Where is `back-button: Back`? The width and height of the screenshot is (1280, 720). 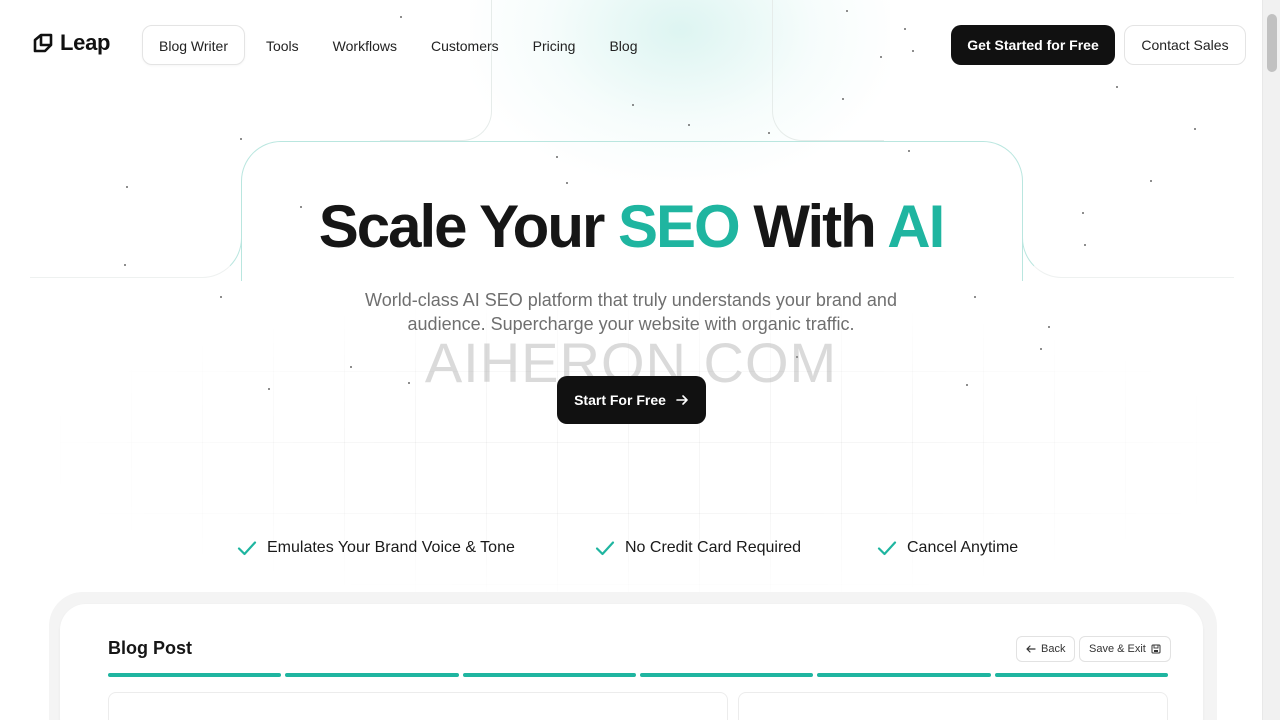
back-button: Back is located at coordinates (1046, 649).